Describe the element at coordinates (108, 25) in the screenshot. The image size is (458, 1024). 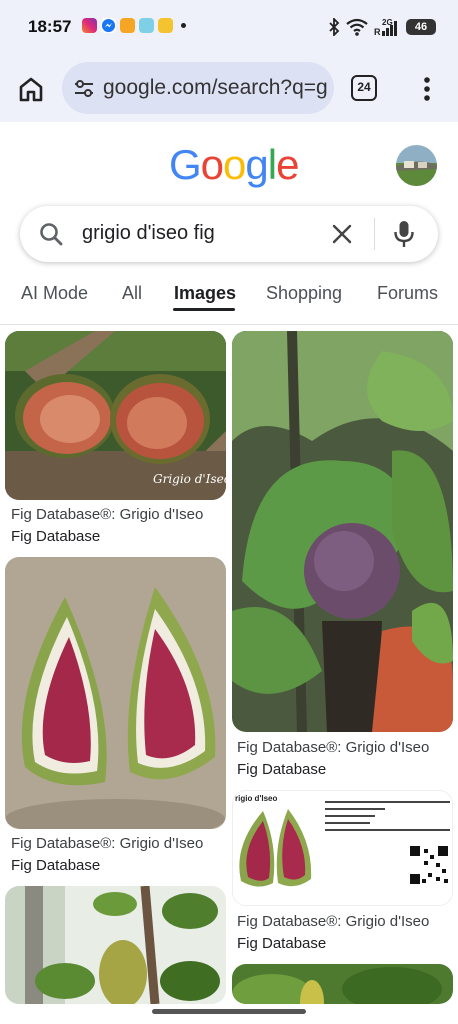
I see `messenger-icon` at that location.